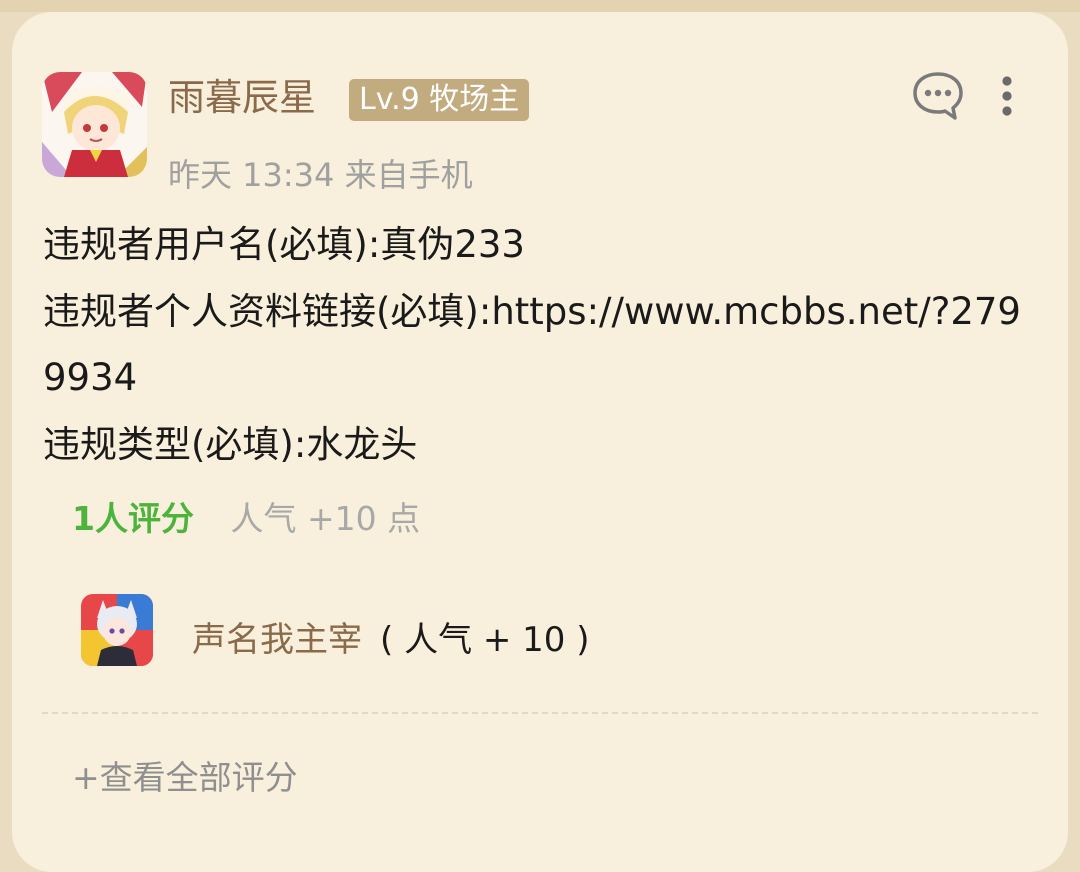 This screenshot has height=872, width=1080. What do you see at coordinates (320, 175) in the screenshot?
I see `post-time: 昨天 13:34 来自手机` at bounding box center [320, 175].